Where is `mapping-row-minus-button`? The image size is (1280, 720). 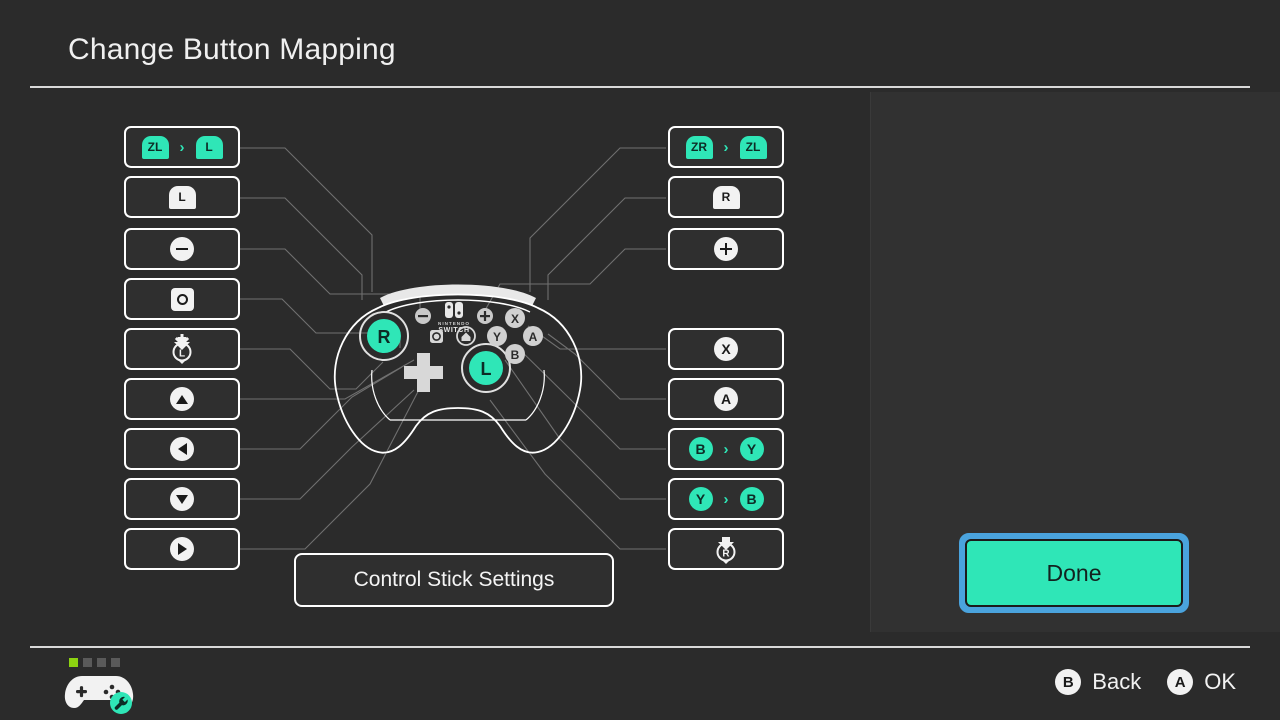 mapping-row-minus-button is located at coordinates (182, 249).